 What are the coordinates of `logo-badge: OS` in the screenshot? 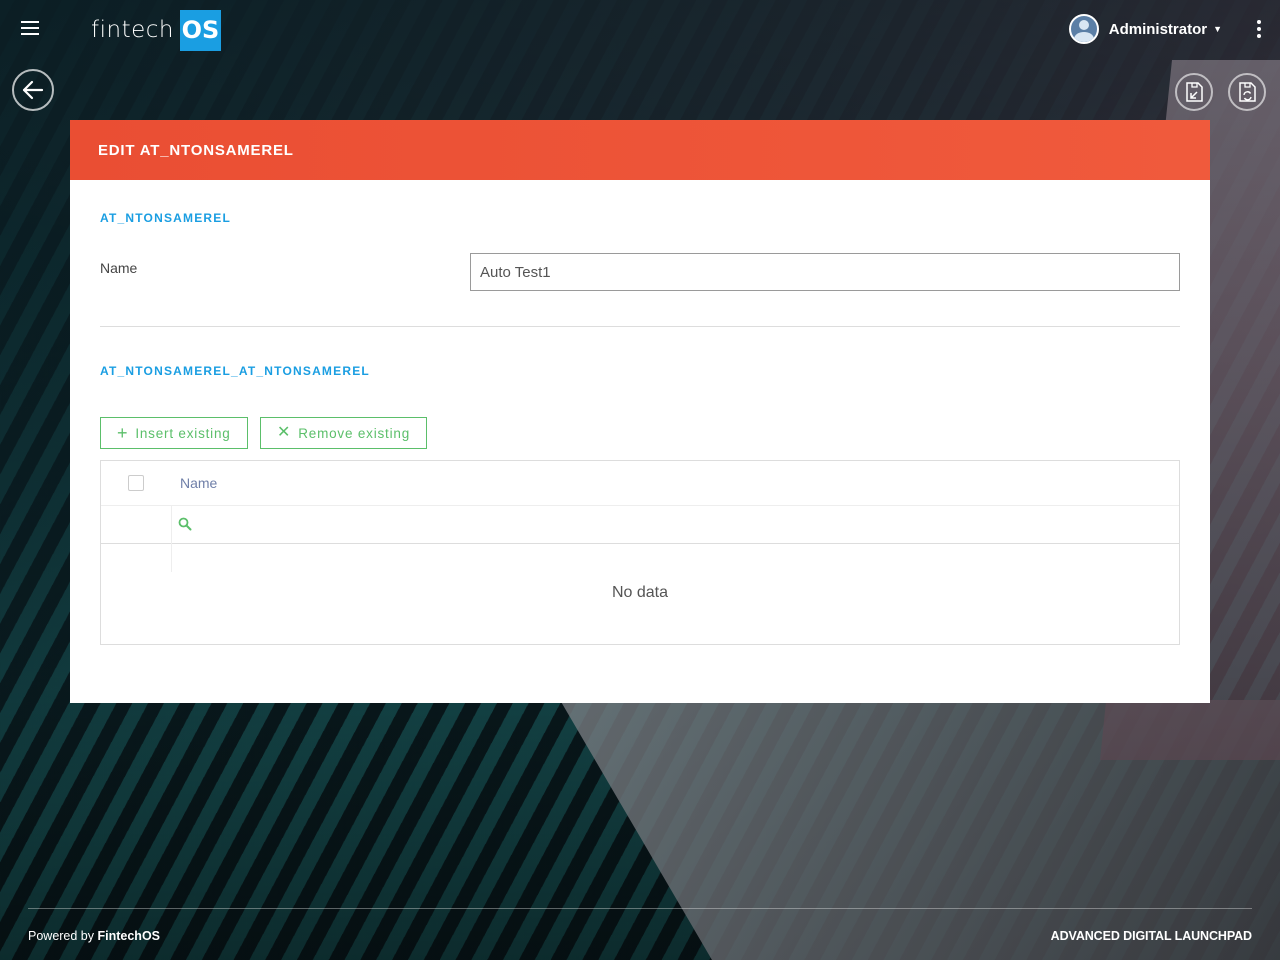 It's located at (200, 30).